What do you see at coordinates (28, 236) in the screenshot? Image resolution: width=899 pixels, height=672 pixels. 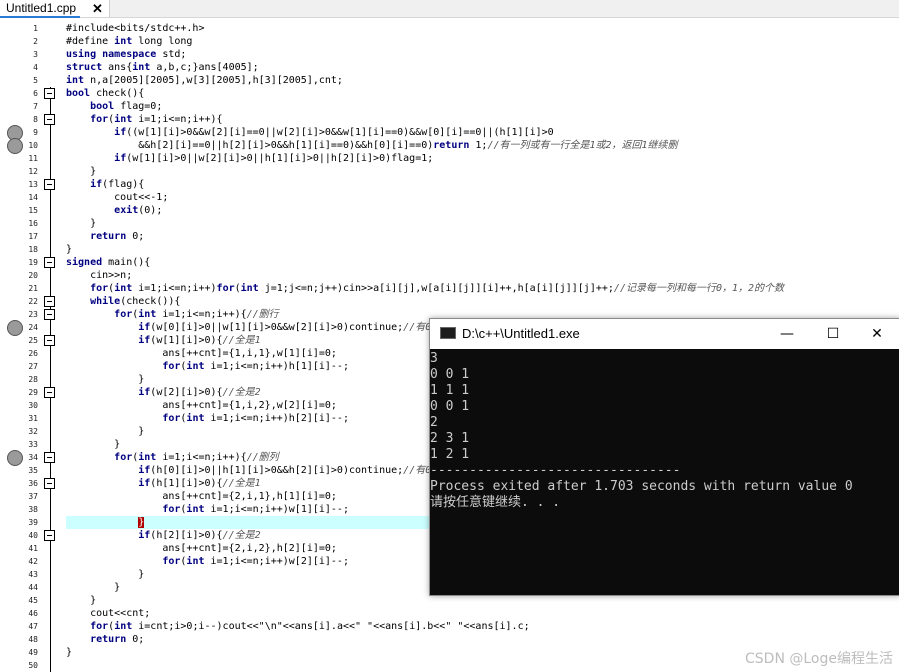 I see `line-number: 17` at bounding box center [28, 236].